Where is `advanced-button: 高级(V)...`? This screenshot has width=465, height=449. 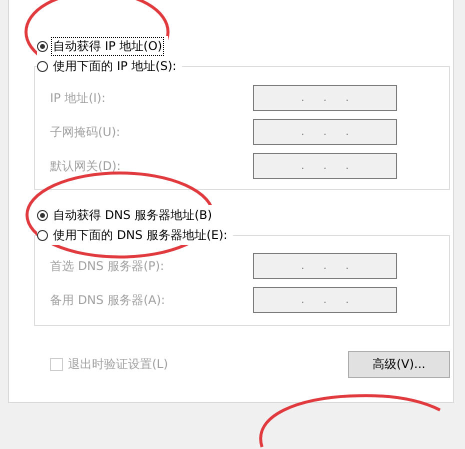 advanced-button: 高级(V)... is located at coordinates (399, 364).